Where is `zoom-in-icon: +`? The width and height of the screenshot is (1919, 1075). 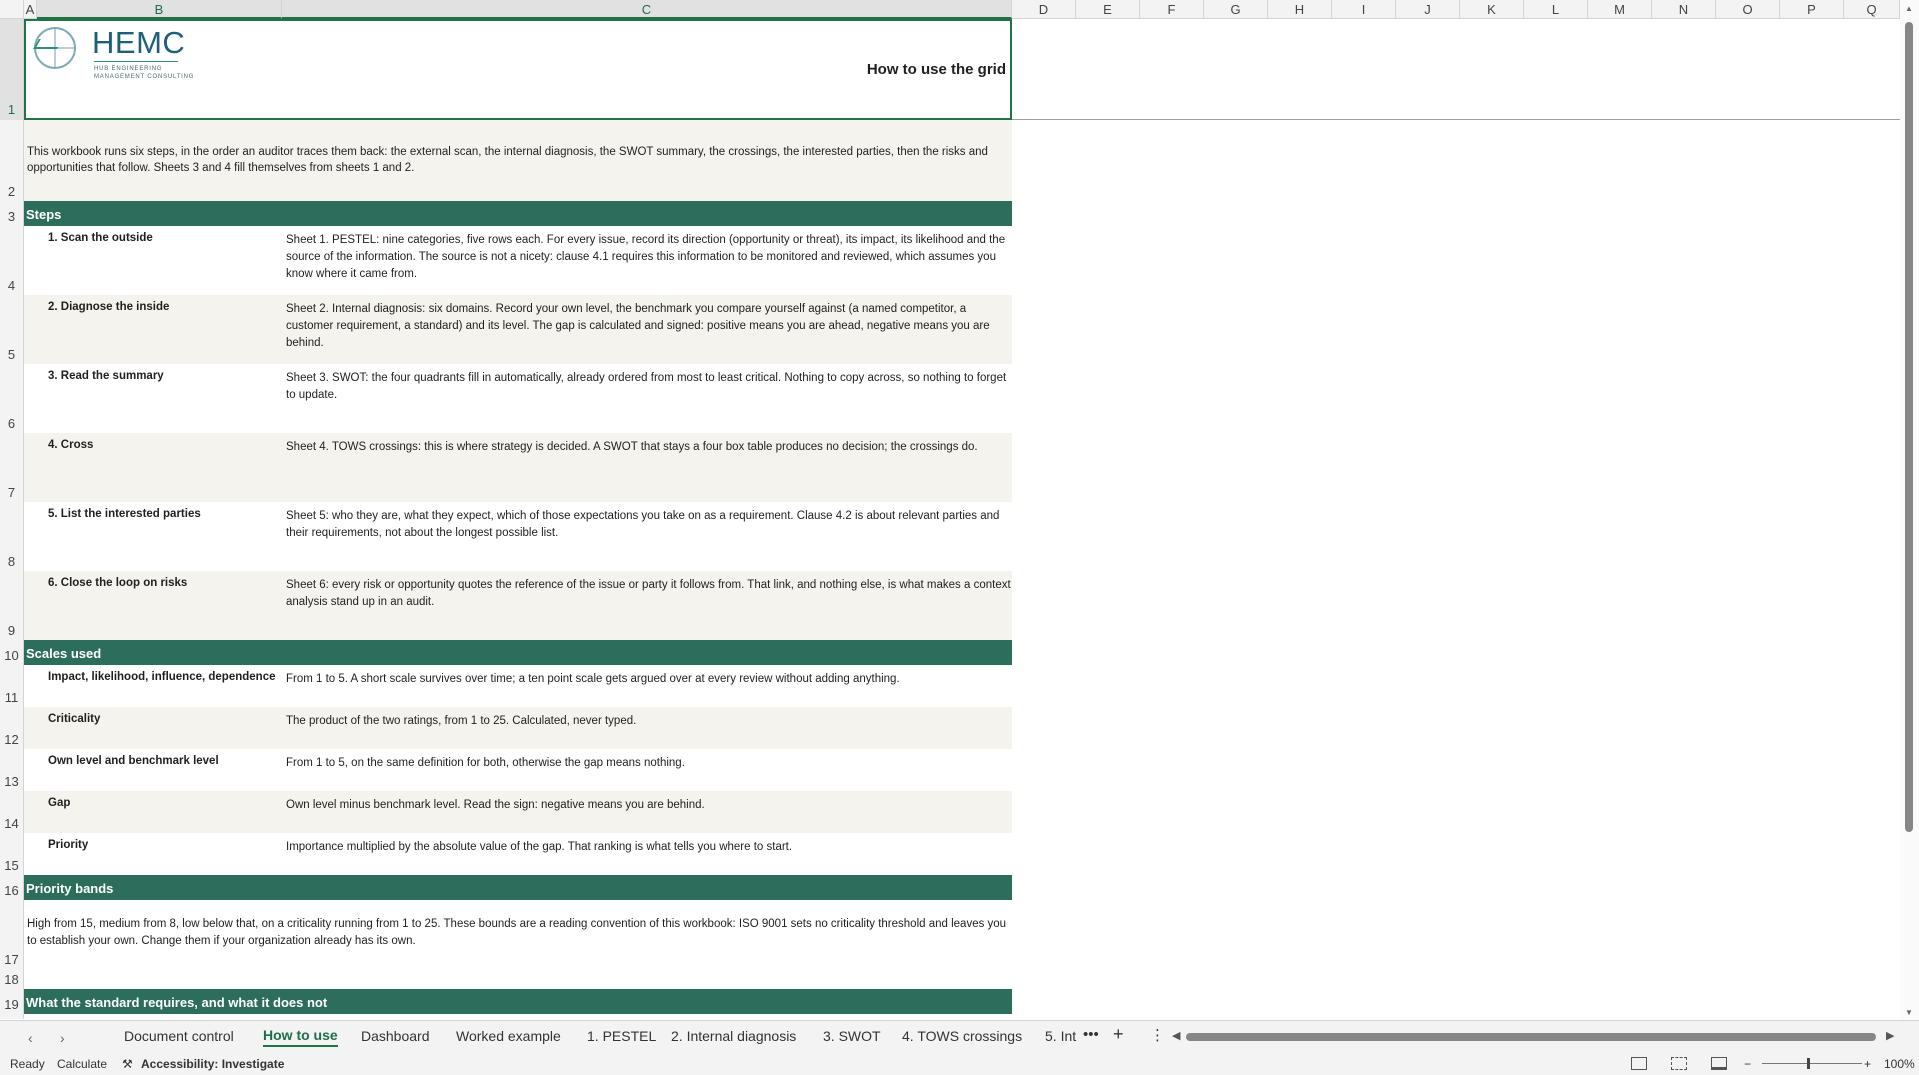 zoom-in-icon: + is located at coordinates (1867, 1064).